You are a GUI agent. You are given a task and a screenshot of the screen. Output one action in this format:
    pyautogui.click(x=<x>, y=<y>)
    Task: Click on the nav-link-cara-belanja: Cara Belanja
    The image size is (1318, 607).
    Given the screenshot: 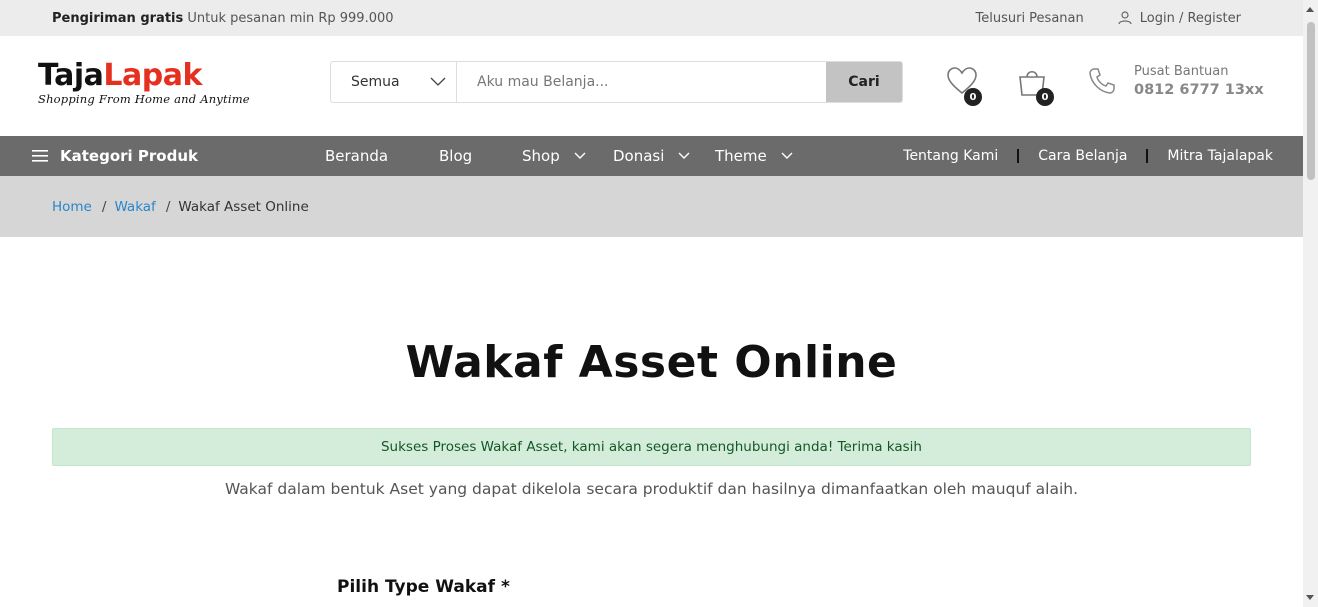 What is the action you would take?
    pyautogui.click(x=1082, y=156)
    